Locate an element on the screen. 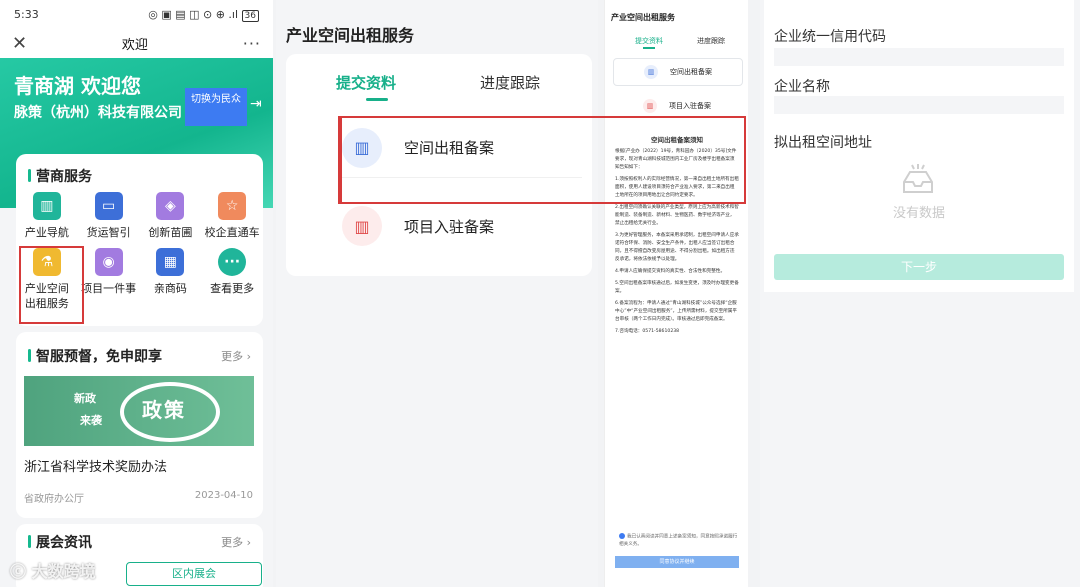  service-incubator: ◈ 创新苗圃 is located at coordinates (171, 216).